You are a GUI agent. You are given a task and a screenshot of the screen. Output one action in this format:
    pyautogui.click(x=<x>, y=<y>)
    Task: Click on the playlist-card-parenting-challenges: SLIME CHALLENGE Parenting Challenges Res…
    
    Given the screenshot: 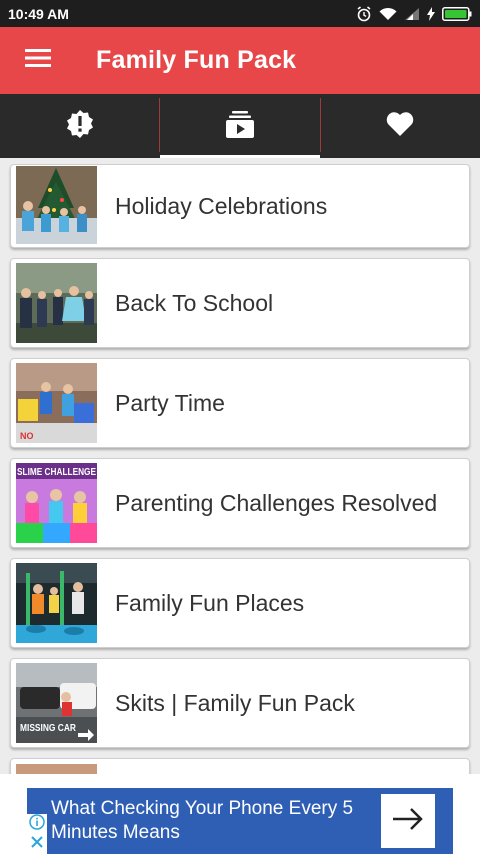 What is the action you would take?
    pyautogui.click(x=240, y=503)
    